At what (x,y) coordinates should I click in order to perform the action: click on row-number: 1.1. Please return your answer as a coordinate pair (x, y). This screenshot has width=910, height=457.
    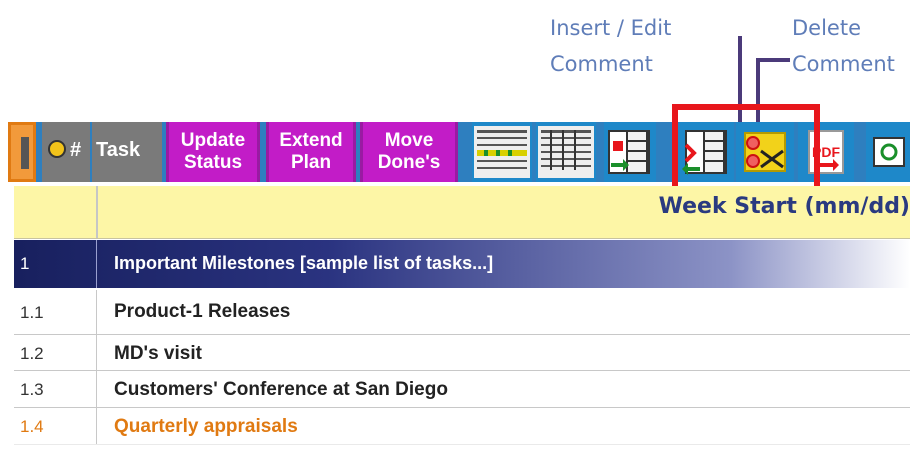
    Looking at the image, I should click on (32, 312).